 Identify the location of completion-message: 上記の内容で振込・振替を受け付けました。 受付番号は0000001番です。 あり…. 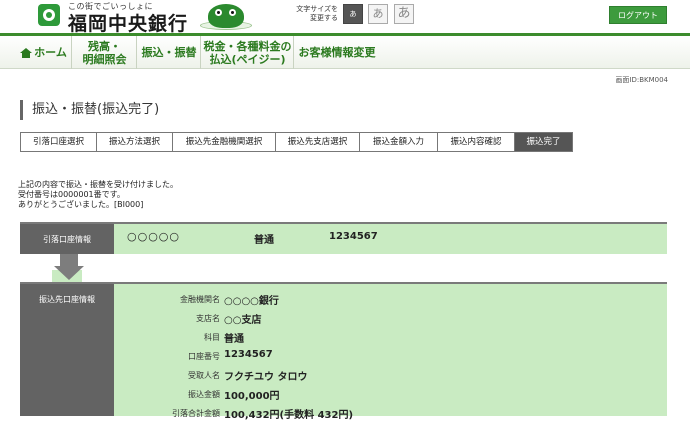
(98, 194).